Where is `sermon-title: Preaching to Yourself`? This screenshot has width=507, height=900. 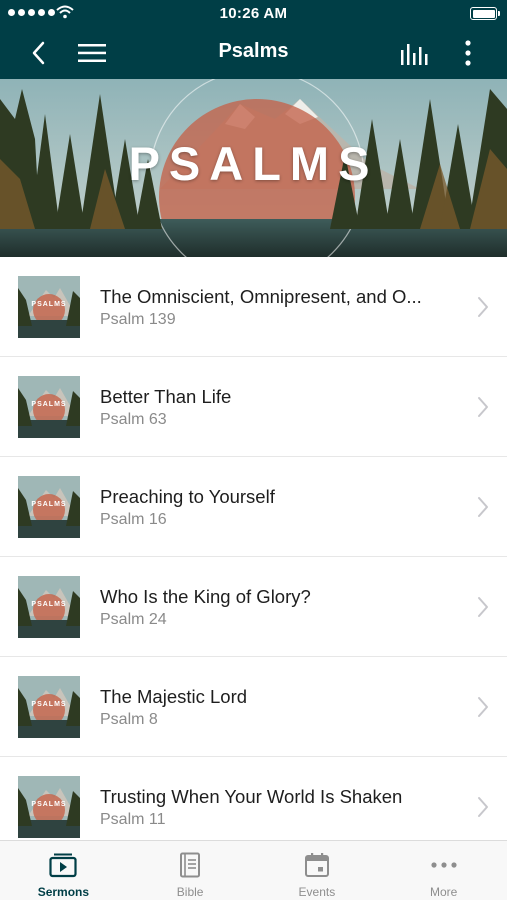 sermon-title: Preaching to Yourself is located at coordinates (187, 496).